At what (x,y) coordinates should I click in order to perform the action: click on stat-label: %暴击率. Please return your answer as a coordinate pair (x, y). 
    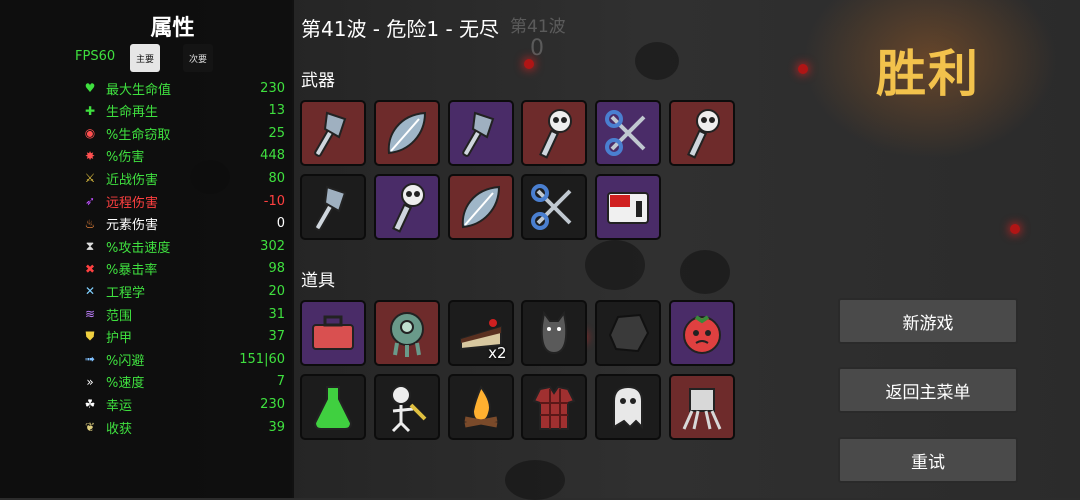
    Looking at the image, I should click on (132, 271).